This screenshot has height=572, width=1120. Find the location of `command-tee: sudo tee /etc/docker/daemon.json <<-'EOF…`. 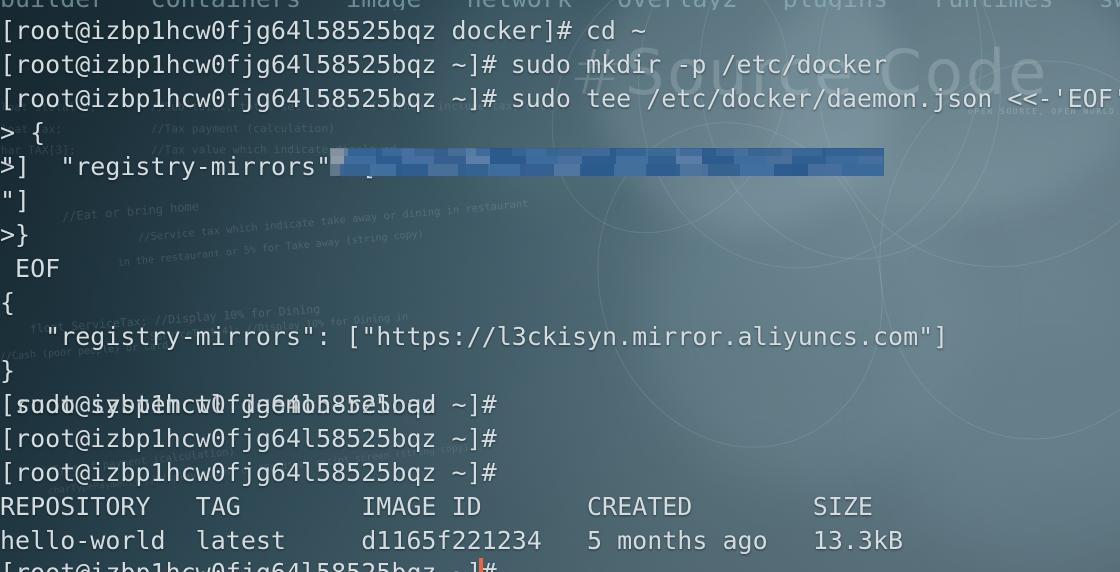

command-tee: sudo tee /etc/docker/daemon.json <<-'EOF… is located at coordinates (807, 98).